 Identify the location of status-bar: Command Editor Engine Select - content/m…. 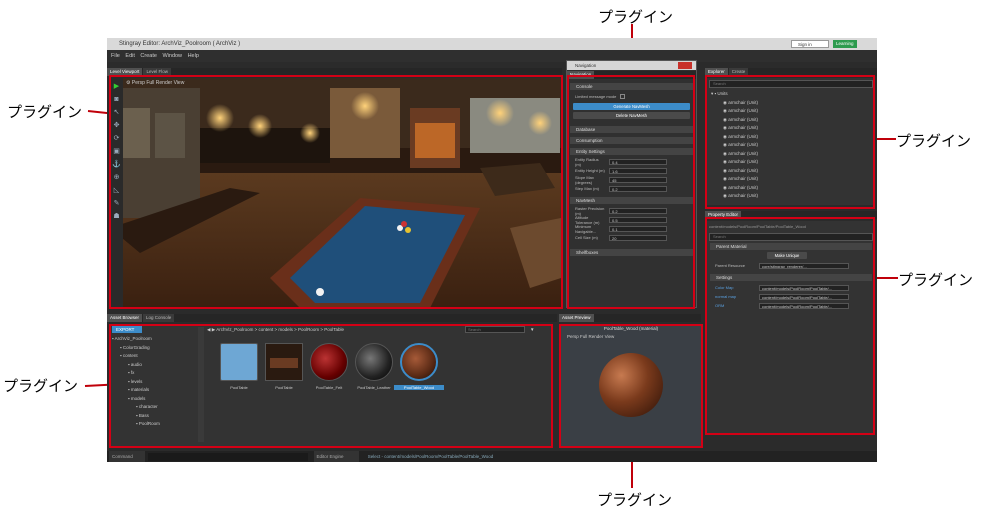
(492, 456).